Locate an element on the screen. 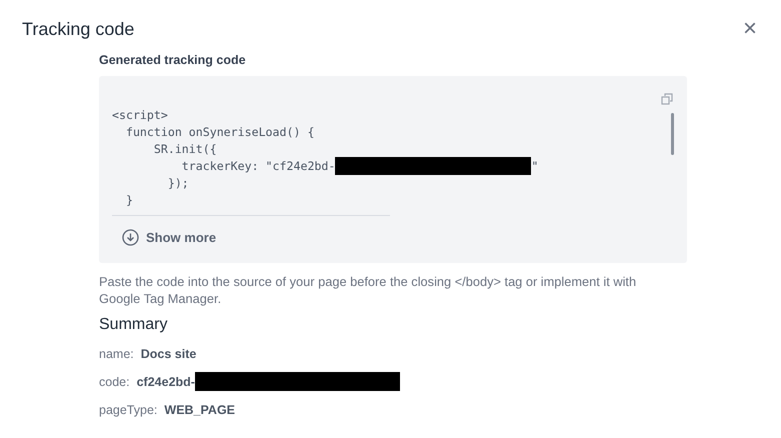 The height and width of the screenshot is (438, 781). close-button: × is located at coordinates (749, 29).